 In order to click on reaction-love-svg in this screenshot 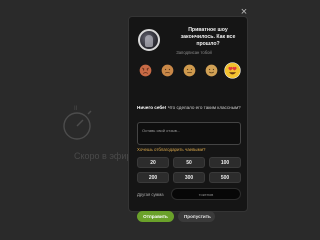, I will do `click(232, 70)`.